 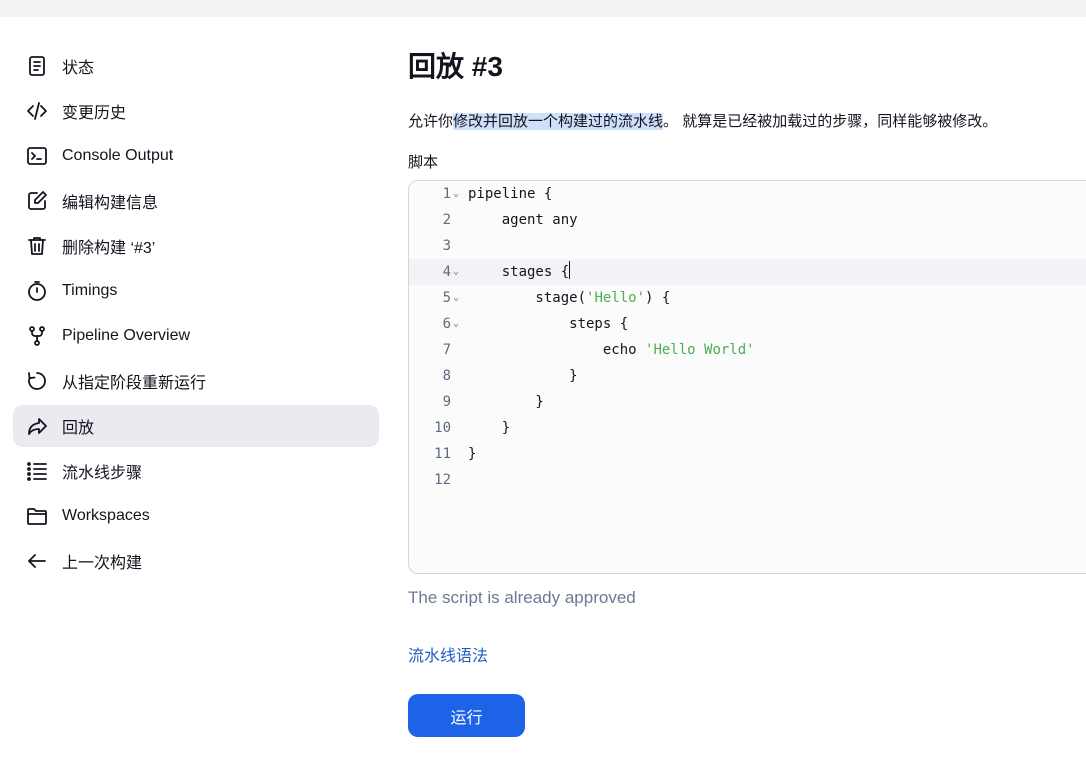 What do you see at coordinates (78, 428) in the screenshot?
I see `sidebar-item-label: 回放` at bounding box center [78, 428].